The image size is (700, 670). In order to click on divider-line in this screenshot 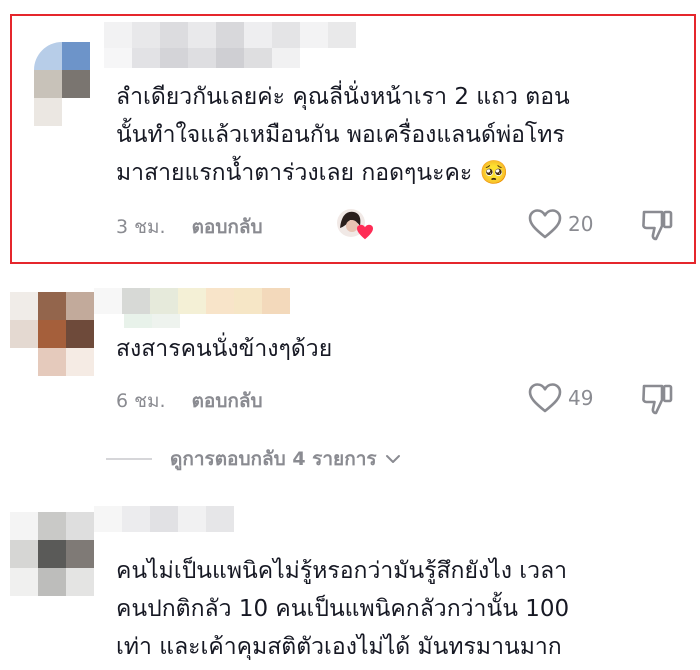, I will do `click(129, 459)`.